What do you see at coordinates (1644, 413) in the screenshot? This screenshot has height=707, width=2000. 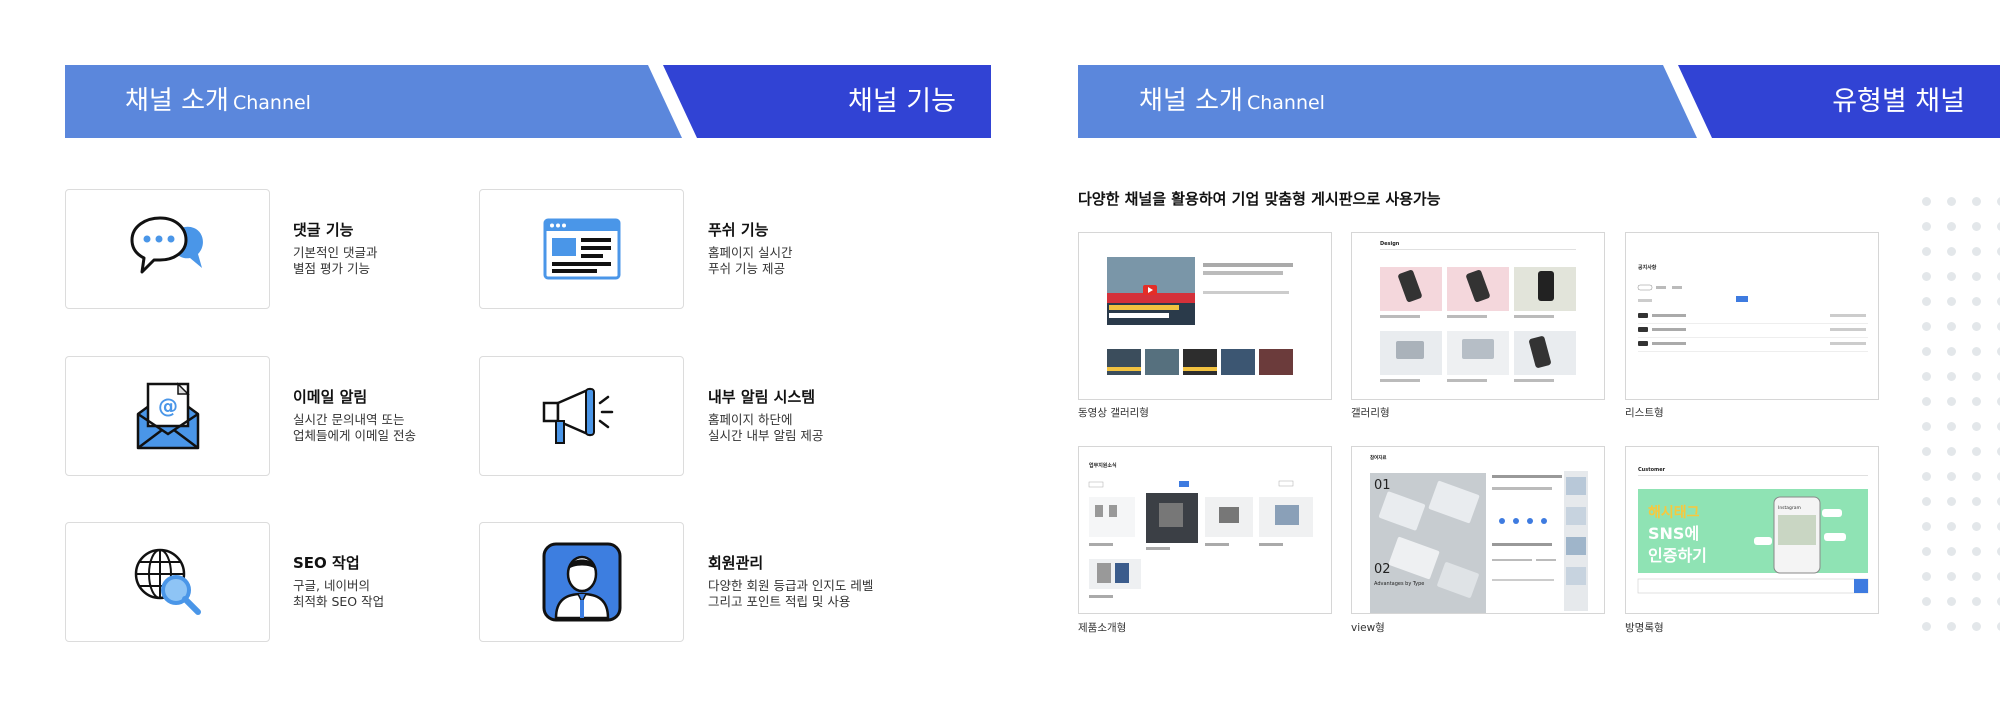 I see `thumbnail-label: 리스트형` at bounding box center [1644, 413].